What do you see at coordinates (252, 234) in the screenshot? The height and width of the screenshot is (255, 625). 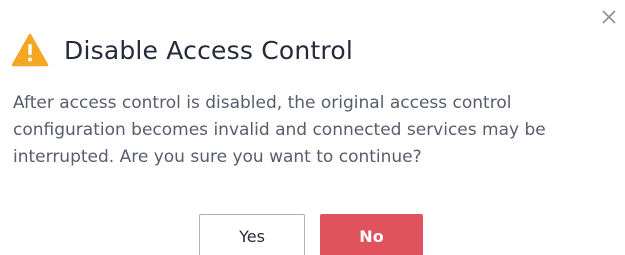 I see `yes-button: Yes` at bounding box center [252, 234].